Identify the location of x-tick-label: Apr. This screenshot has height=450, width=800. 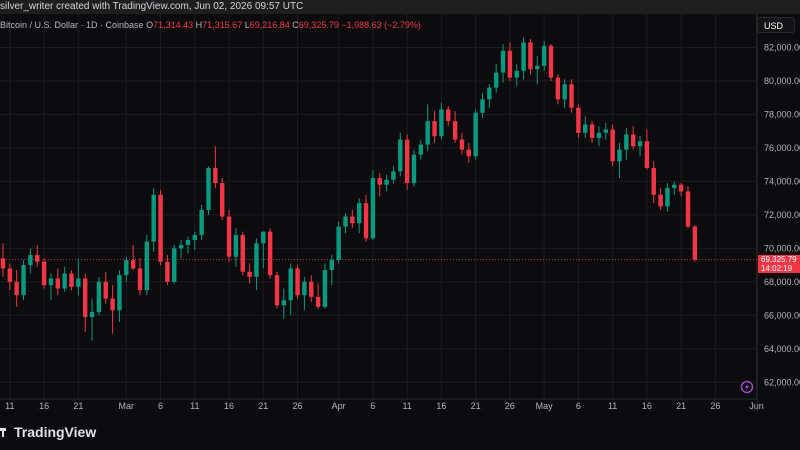
(339, 406).